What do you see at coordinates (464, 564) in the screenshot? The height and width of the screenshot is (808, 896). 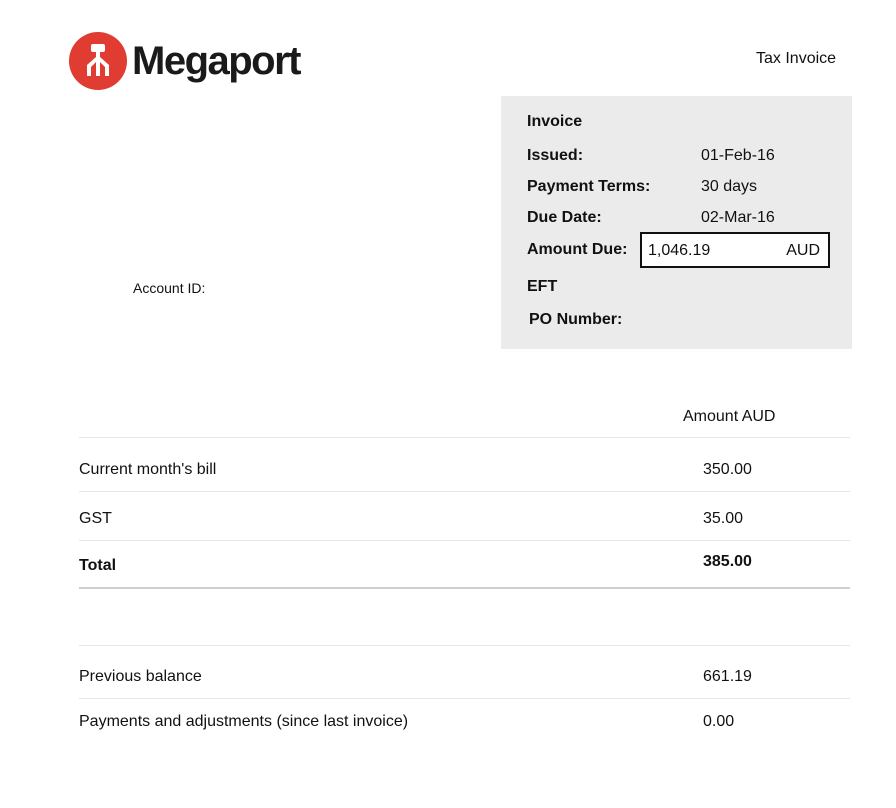 I see `total-row: Total 385.00` at bounding box center [464, 564].